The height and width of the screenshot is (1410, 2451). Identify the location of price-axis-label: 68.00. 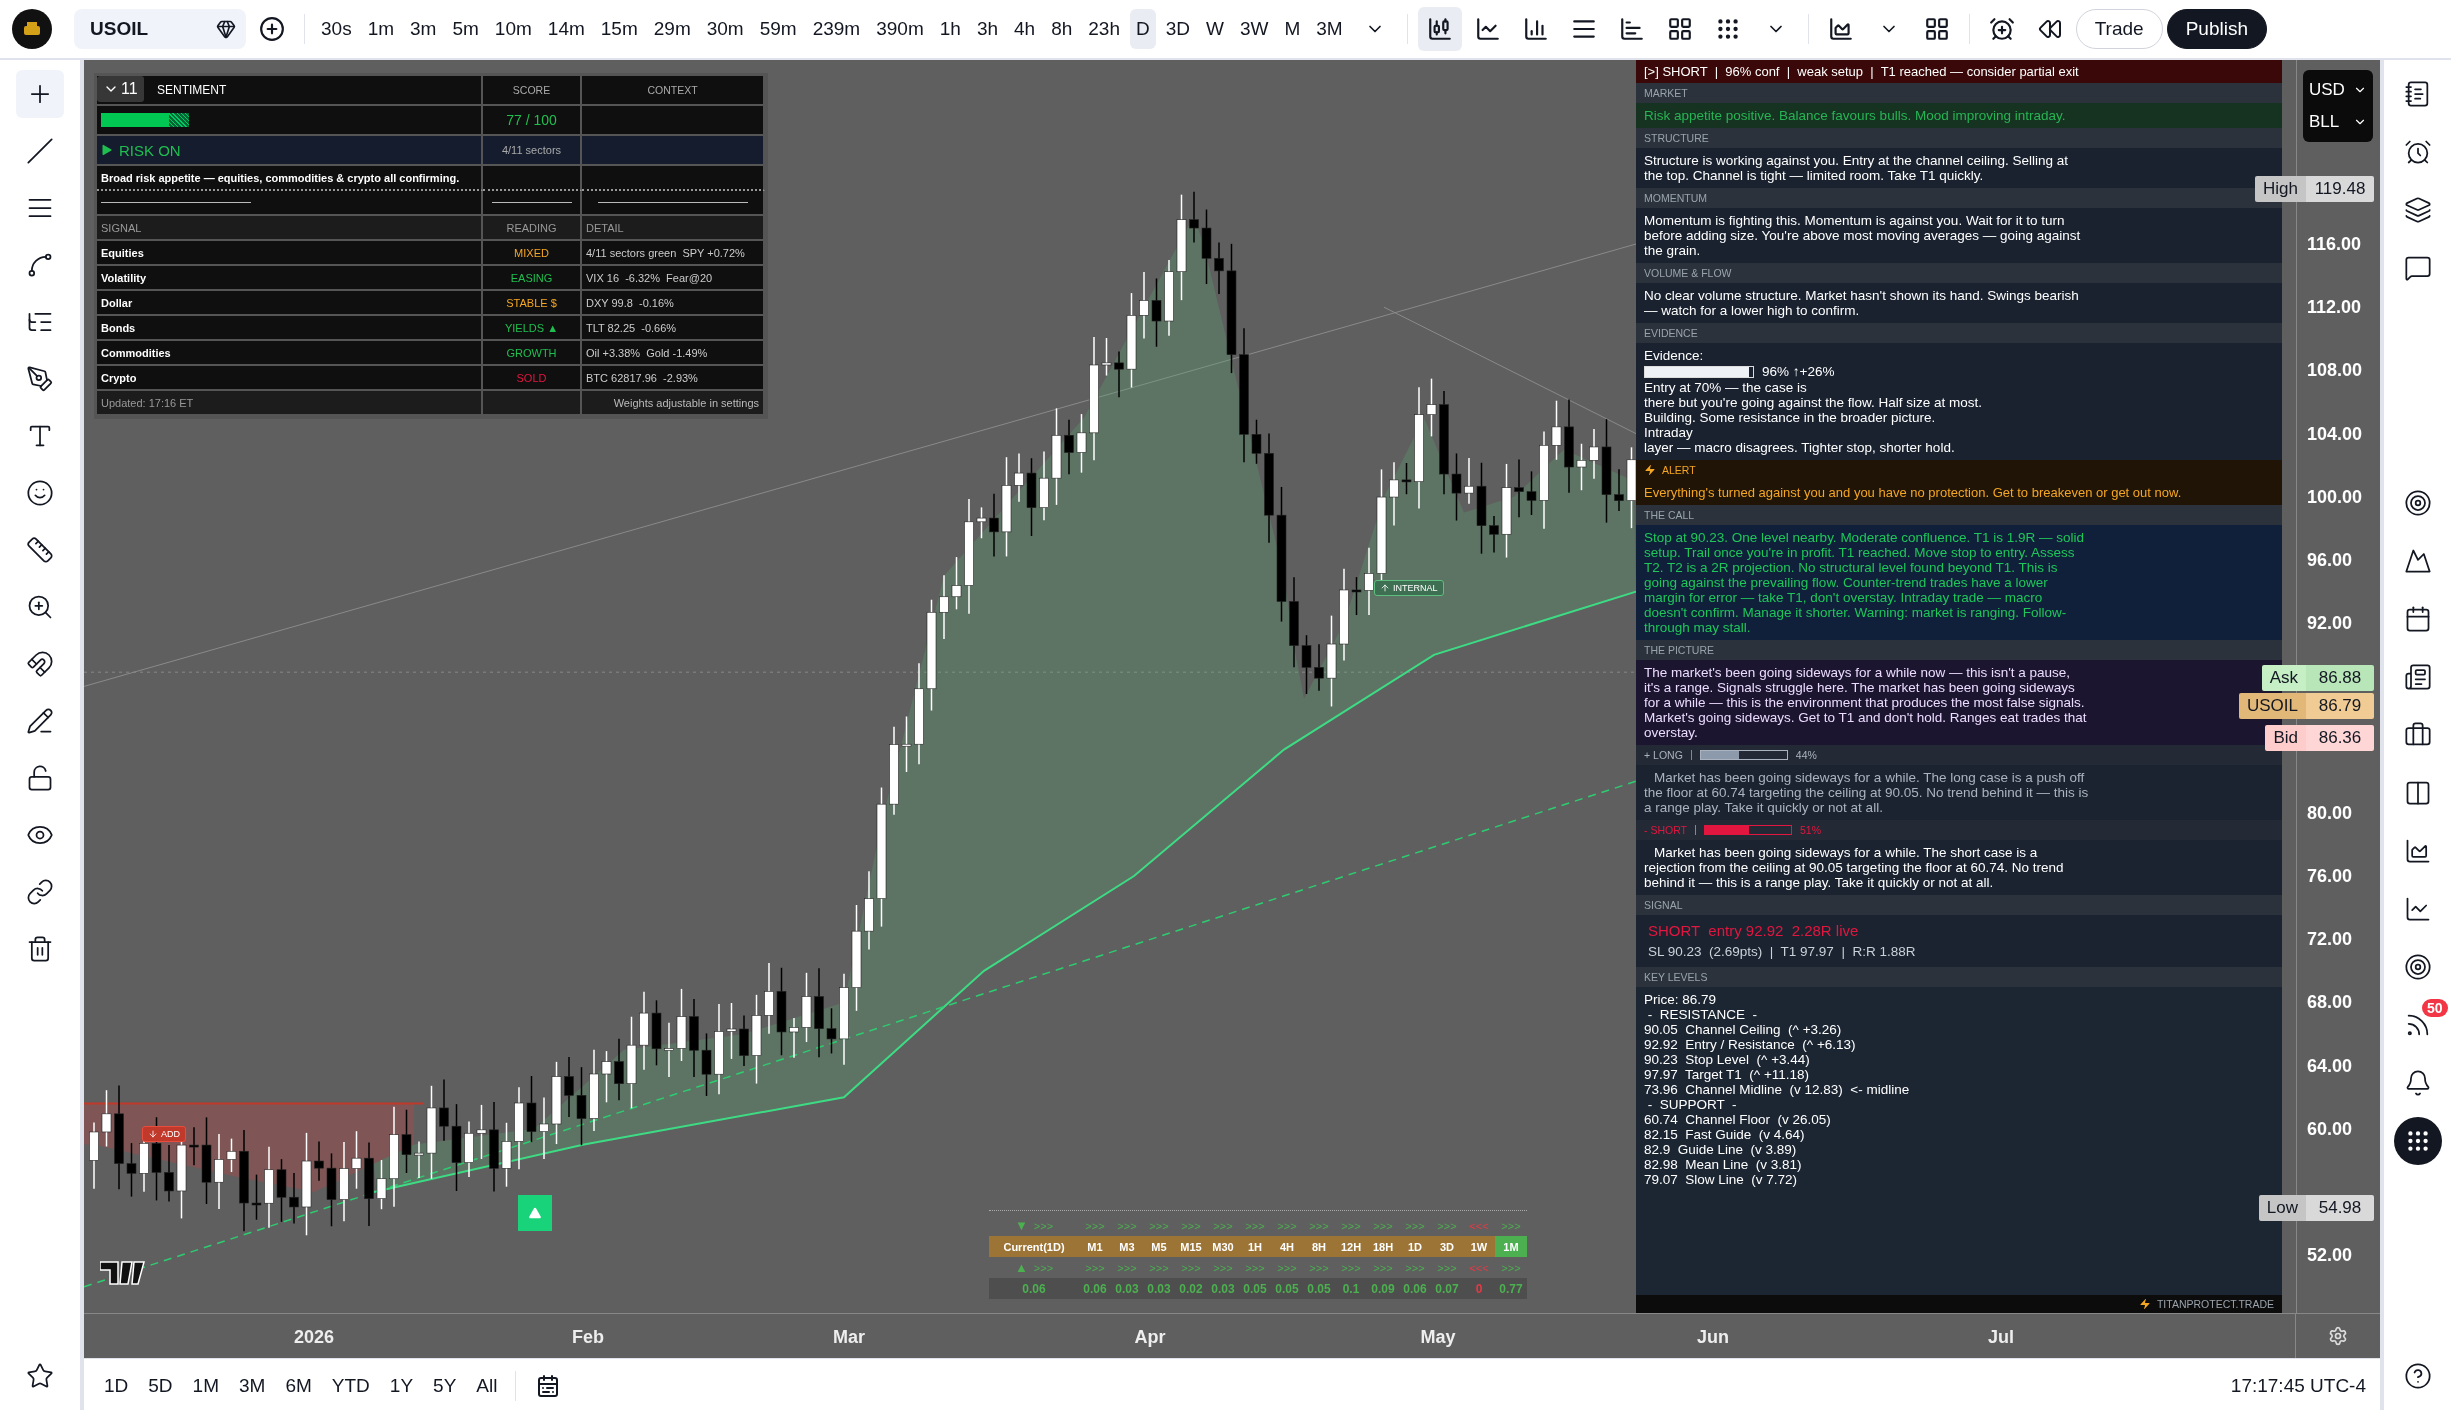
(2330, 1002).